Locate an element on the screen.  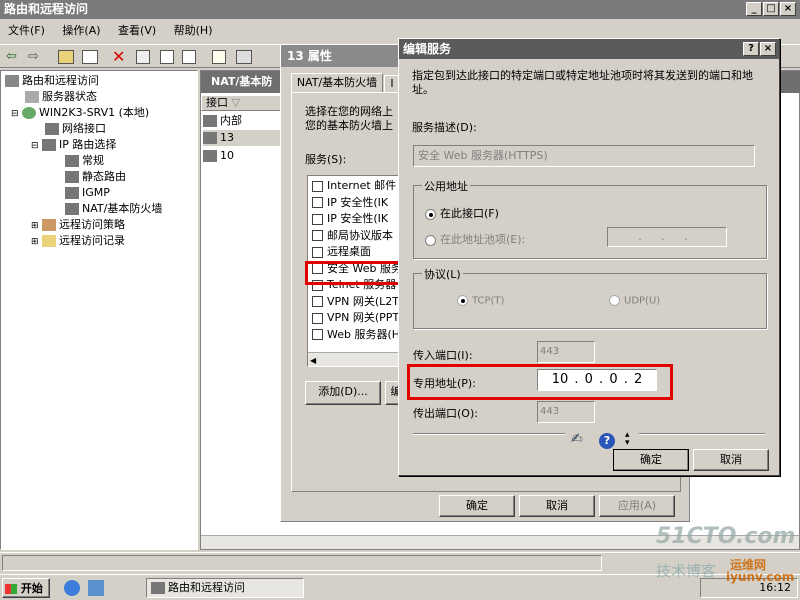
menu-bar: 文件(F) 操作(A) 查看(V) 帮助(H) is located at coordinates (117, 31).